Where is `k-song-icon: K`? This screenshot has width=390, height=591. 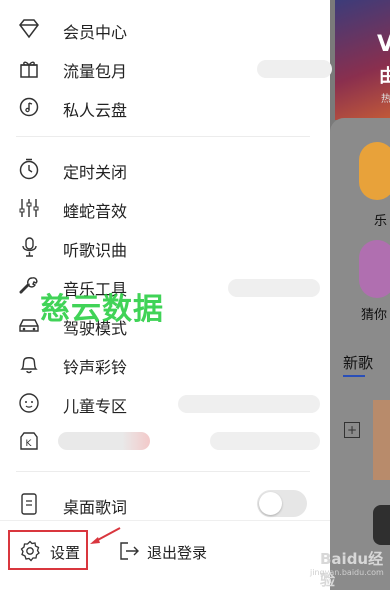 k-song-icon: K is located at coordinates (29, 441).